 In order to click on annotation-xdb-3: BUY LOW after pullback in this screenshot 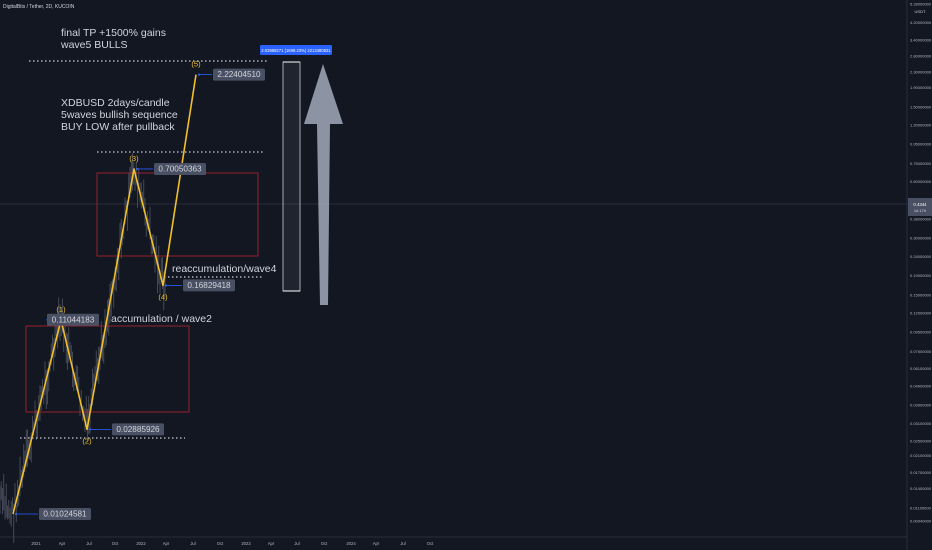, I will do `click(118, 127)`.